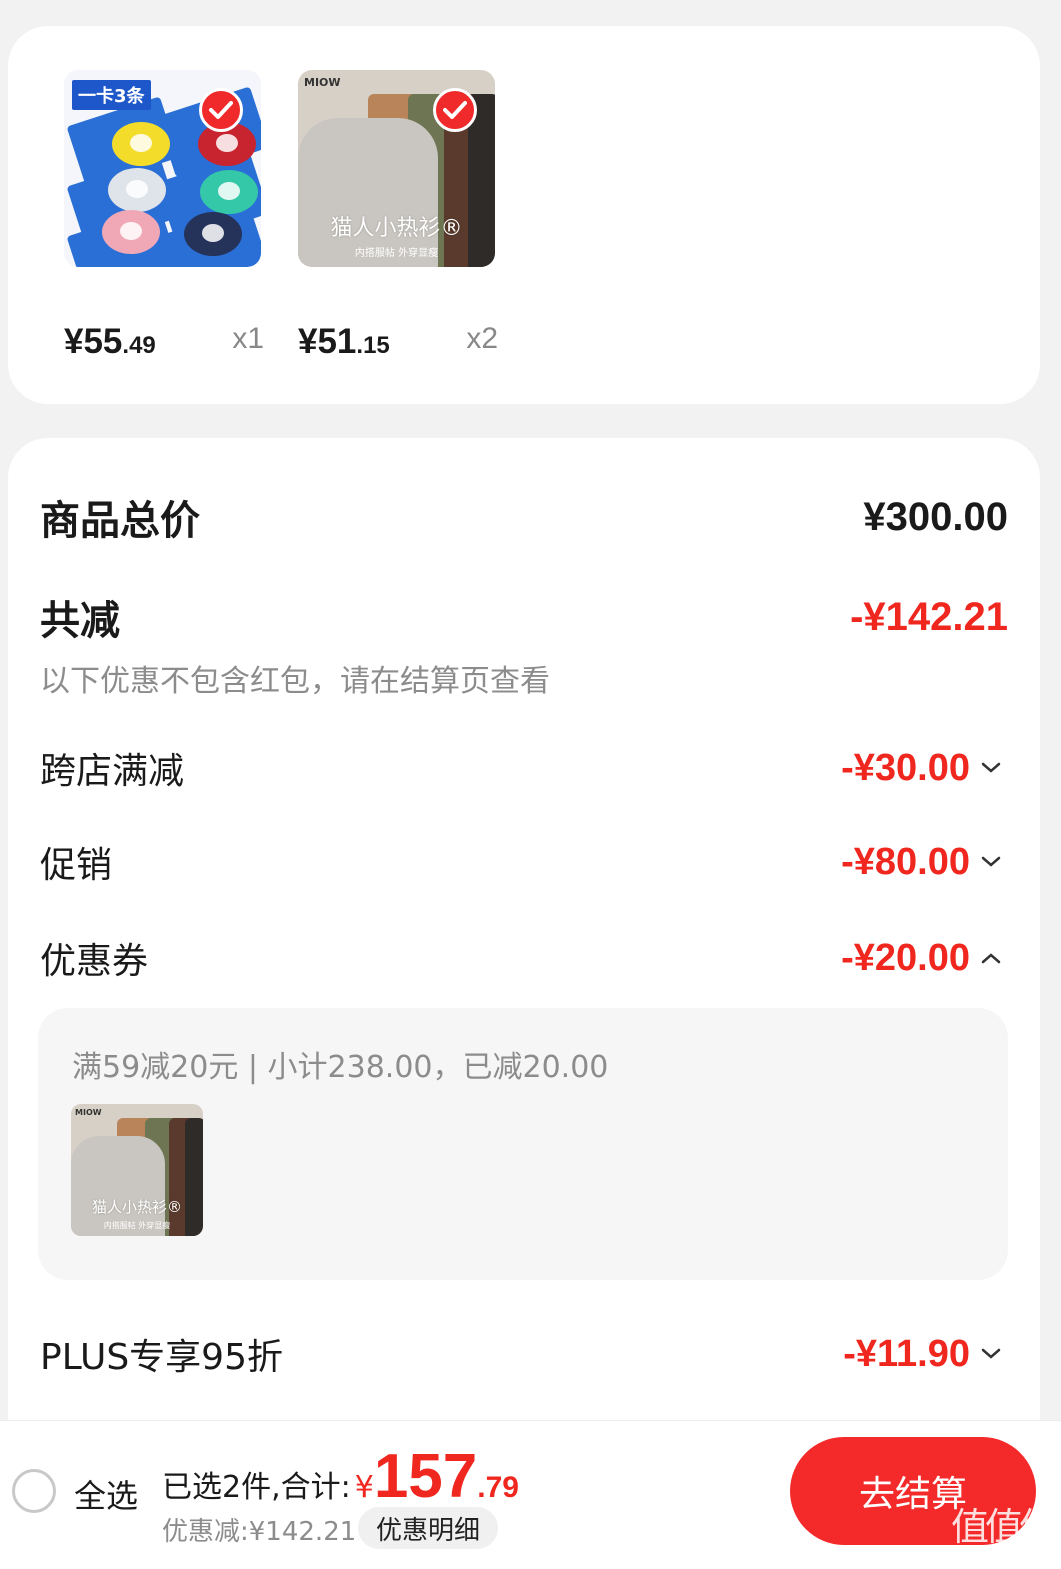  What do you see at coordinates (295, 681) in the screenshot?
I see `reduction-hint: 以下优惠不包含红包，请在结算页查看` at bounding box center [295, 681].